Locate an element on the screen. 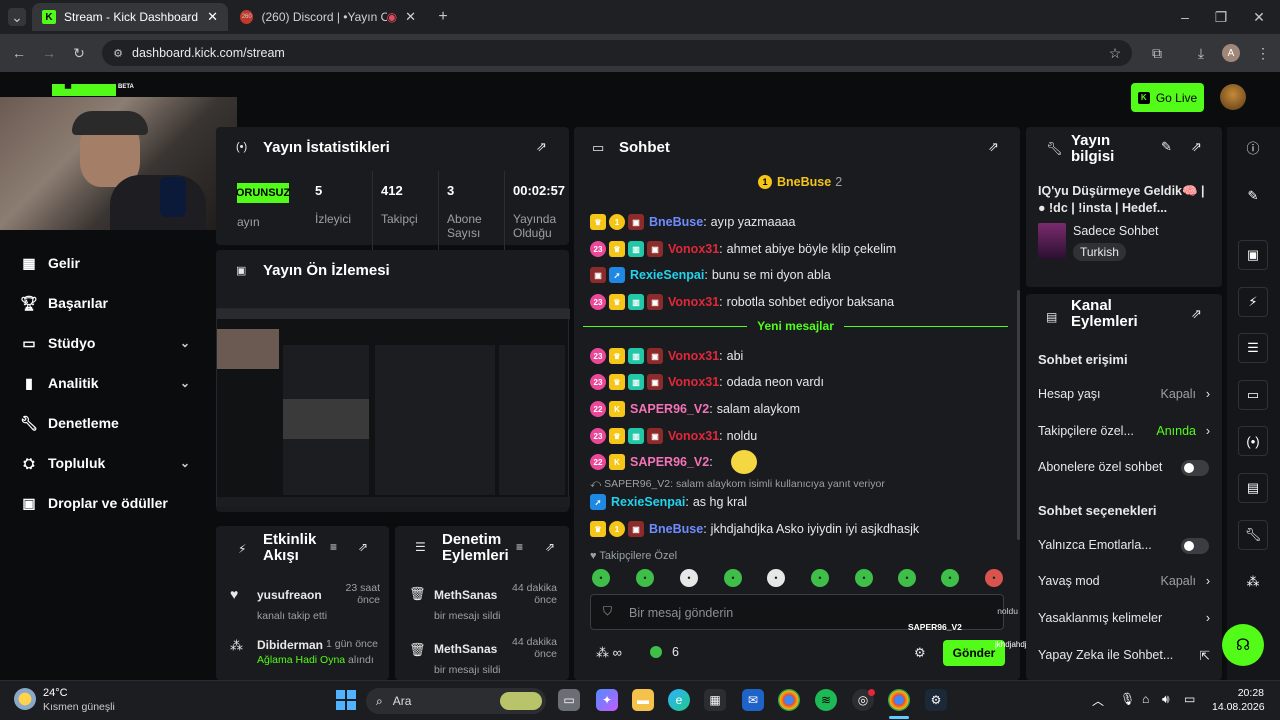  task-view-icon: ▭ is located at coordinates (569, 700).